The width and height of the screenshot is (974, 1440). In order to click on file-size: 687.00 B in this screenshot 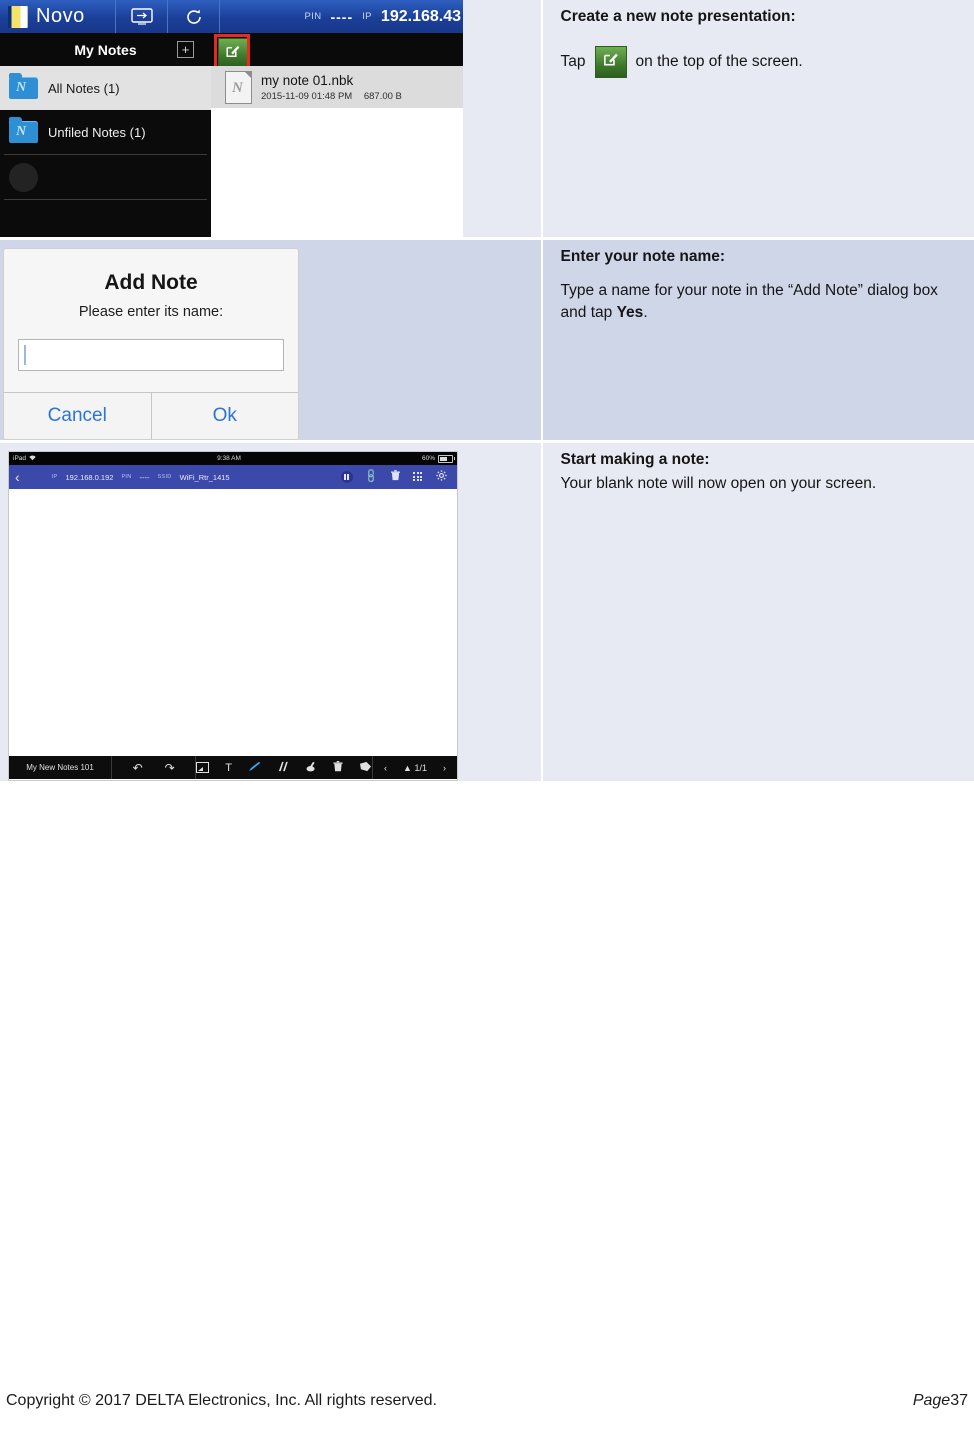, I will do `click(382, 96)`.